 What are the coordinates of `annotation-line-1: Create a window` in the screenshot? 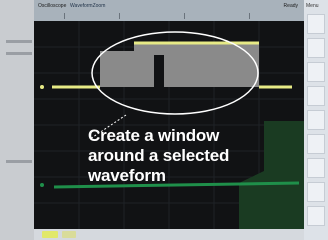 It's located at (154, 135).